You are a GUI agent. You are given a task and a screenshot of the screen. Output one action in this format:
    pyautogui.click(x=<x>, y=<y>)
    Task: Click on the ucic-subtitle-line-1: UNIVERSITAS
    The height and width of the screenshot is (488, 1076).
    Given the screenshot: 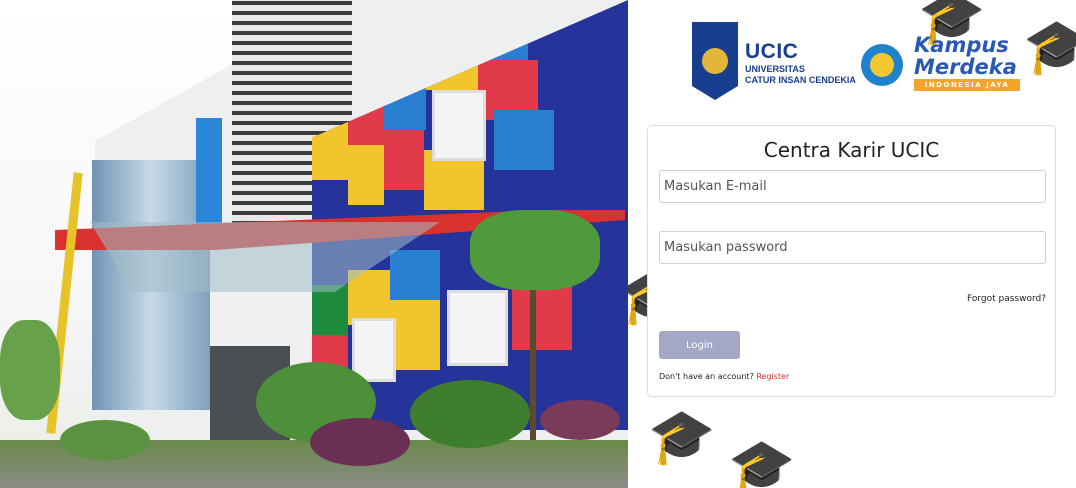 What is the action you would take?
    pyautogui.click(x=775, y=69)
    